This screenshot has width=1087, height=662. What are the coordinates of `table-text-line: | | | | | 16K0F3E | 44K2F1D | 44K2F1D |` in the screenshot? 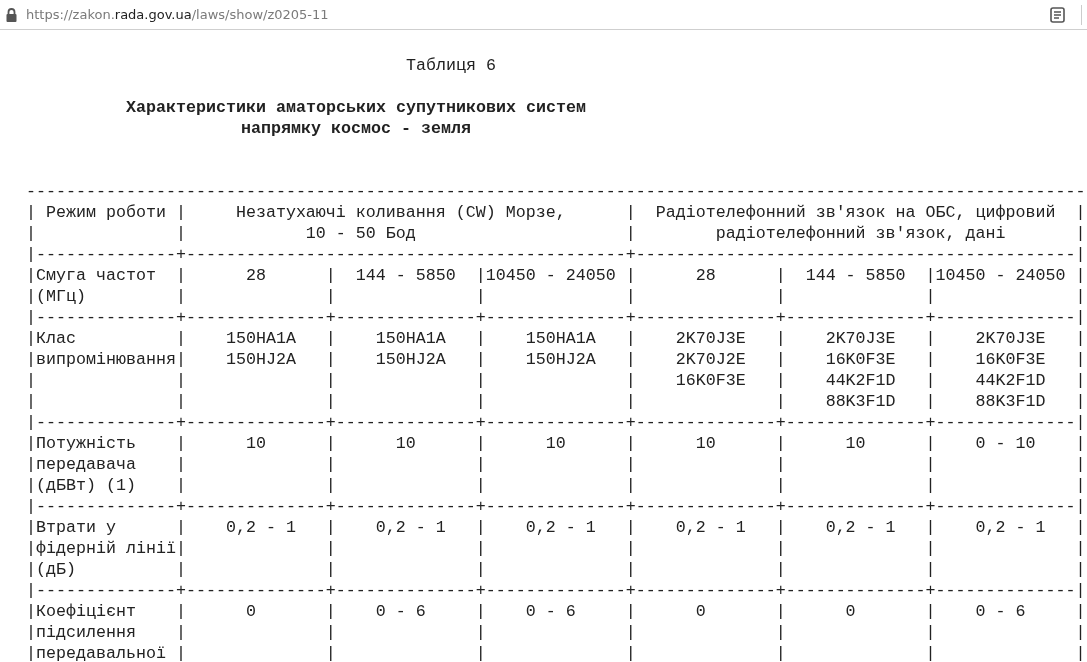 It's located at (556, 380).